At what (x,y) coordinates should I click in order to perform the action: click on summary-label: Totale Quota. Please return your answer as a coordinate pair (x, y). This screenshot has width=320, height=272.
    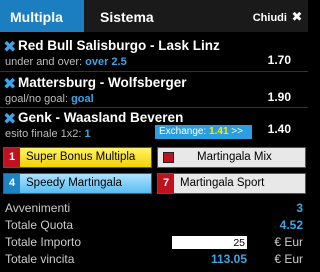
    Looking at the image, I should click on (39, 225).